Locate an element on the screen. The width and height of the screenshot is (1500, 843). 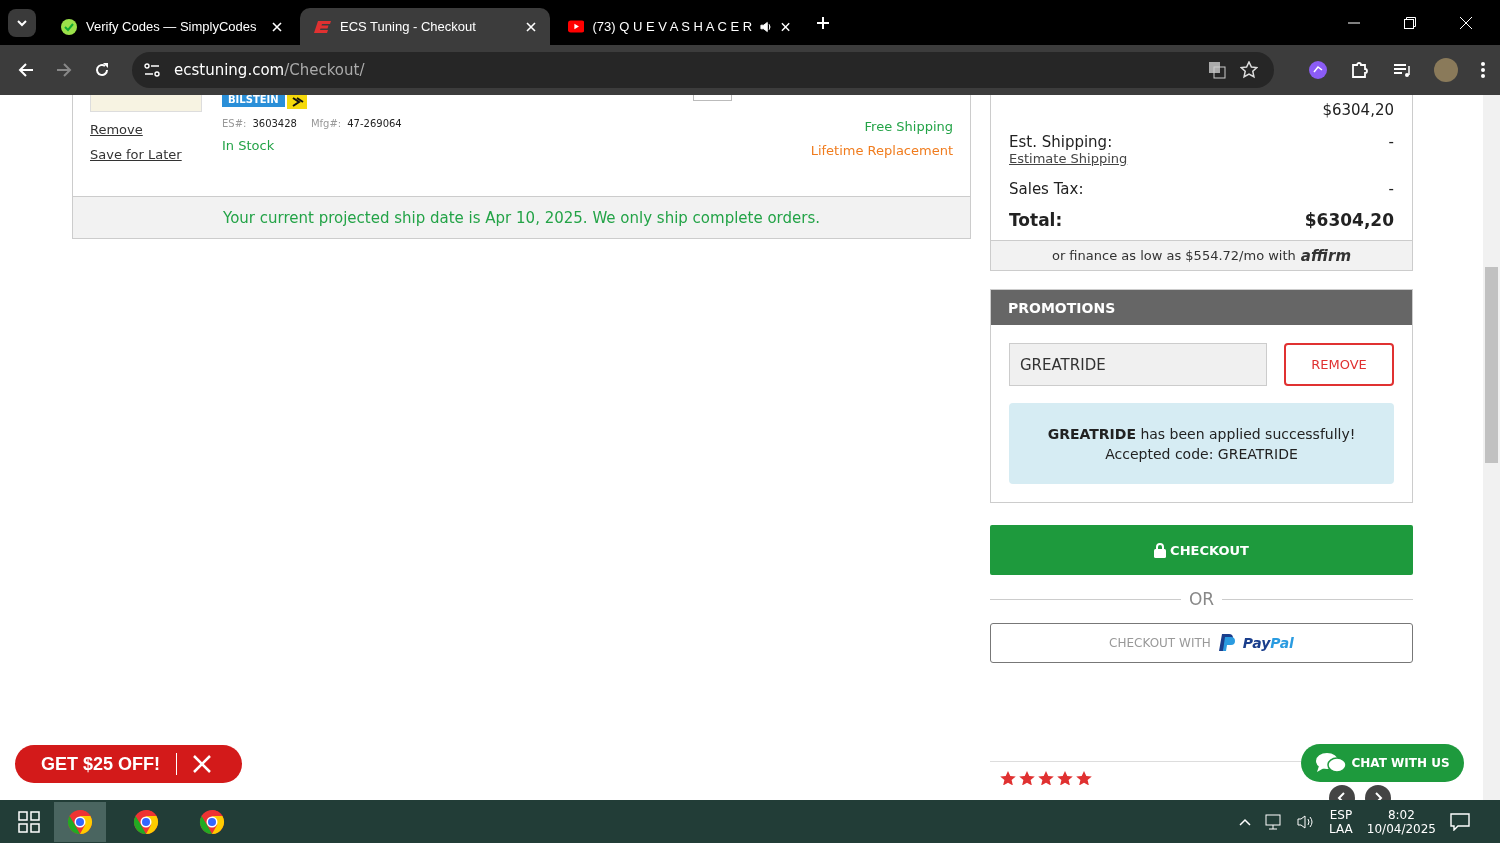
mfg-number-label: Mfg#: is located at coordinates (326, 123).